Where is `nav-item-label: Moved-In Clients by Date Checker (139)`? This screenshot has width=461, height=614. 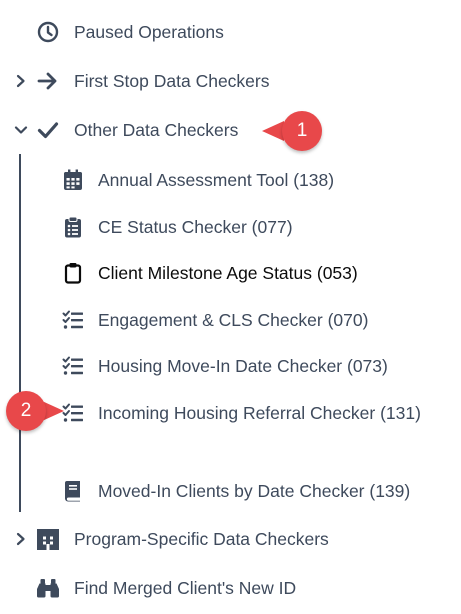 nav-item-label: Moved-In Clients by Date Checker (139) is located at coordinates (254, 491).